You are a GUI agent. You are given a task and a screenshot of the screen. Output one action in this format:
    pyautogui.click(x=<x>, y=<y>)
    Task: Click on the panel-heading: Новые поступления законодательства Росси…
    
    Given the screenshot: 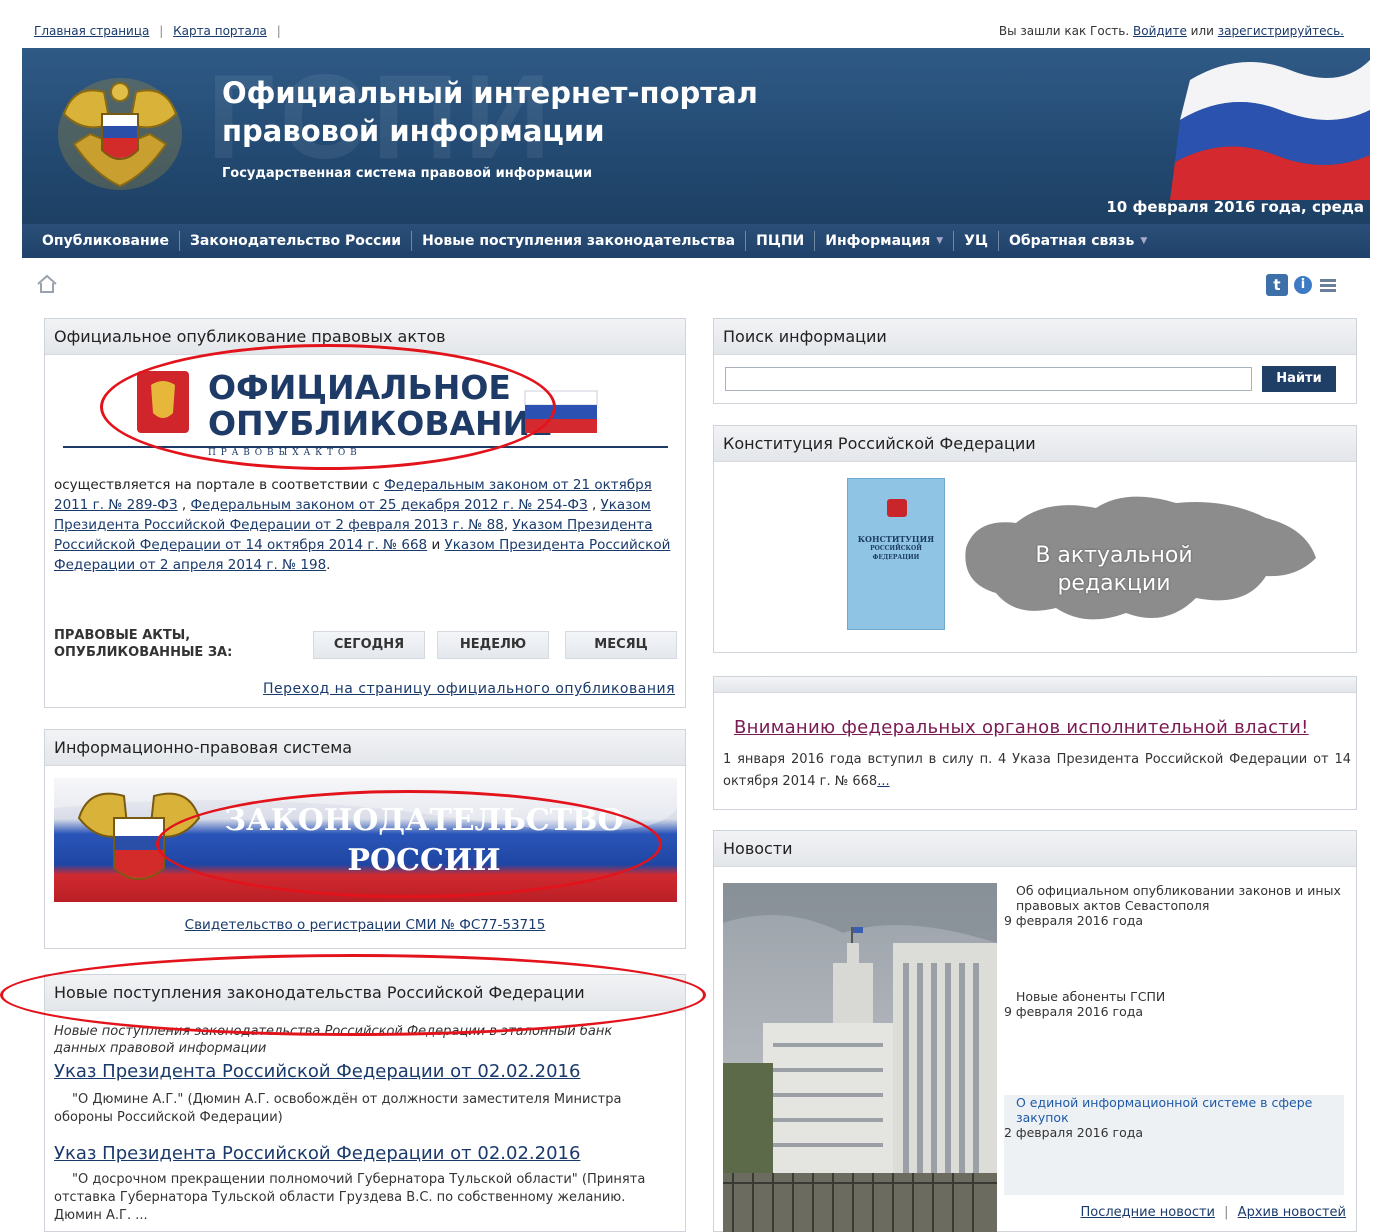 What is the action you would take?
    pyautogui.click(x=365, y=993)
    